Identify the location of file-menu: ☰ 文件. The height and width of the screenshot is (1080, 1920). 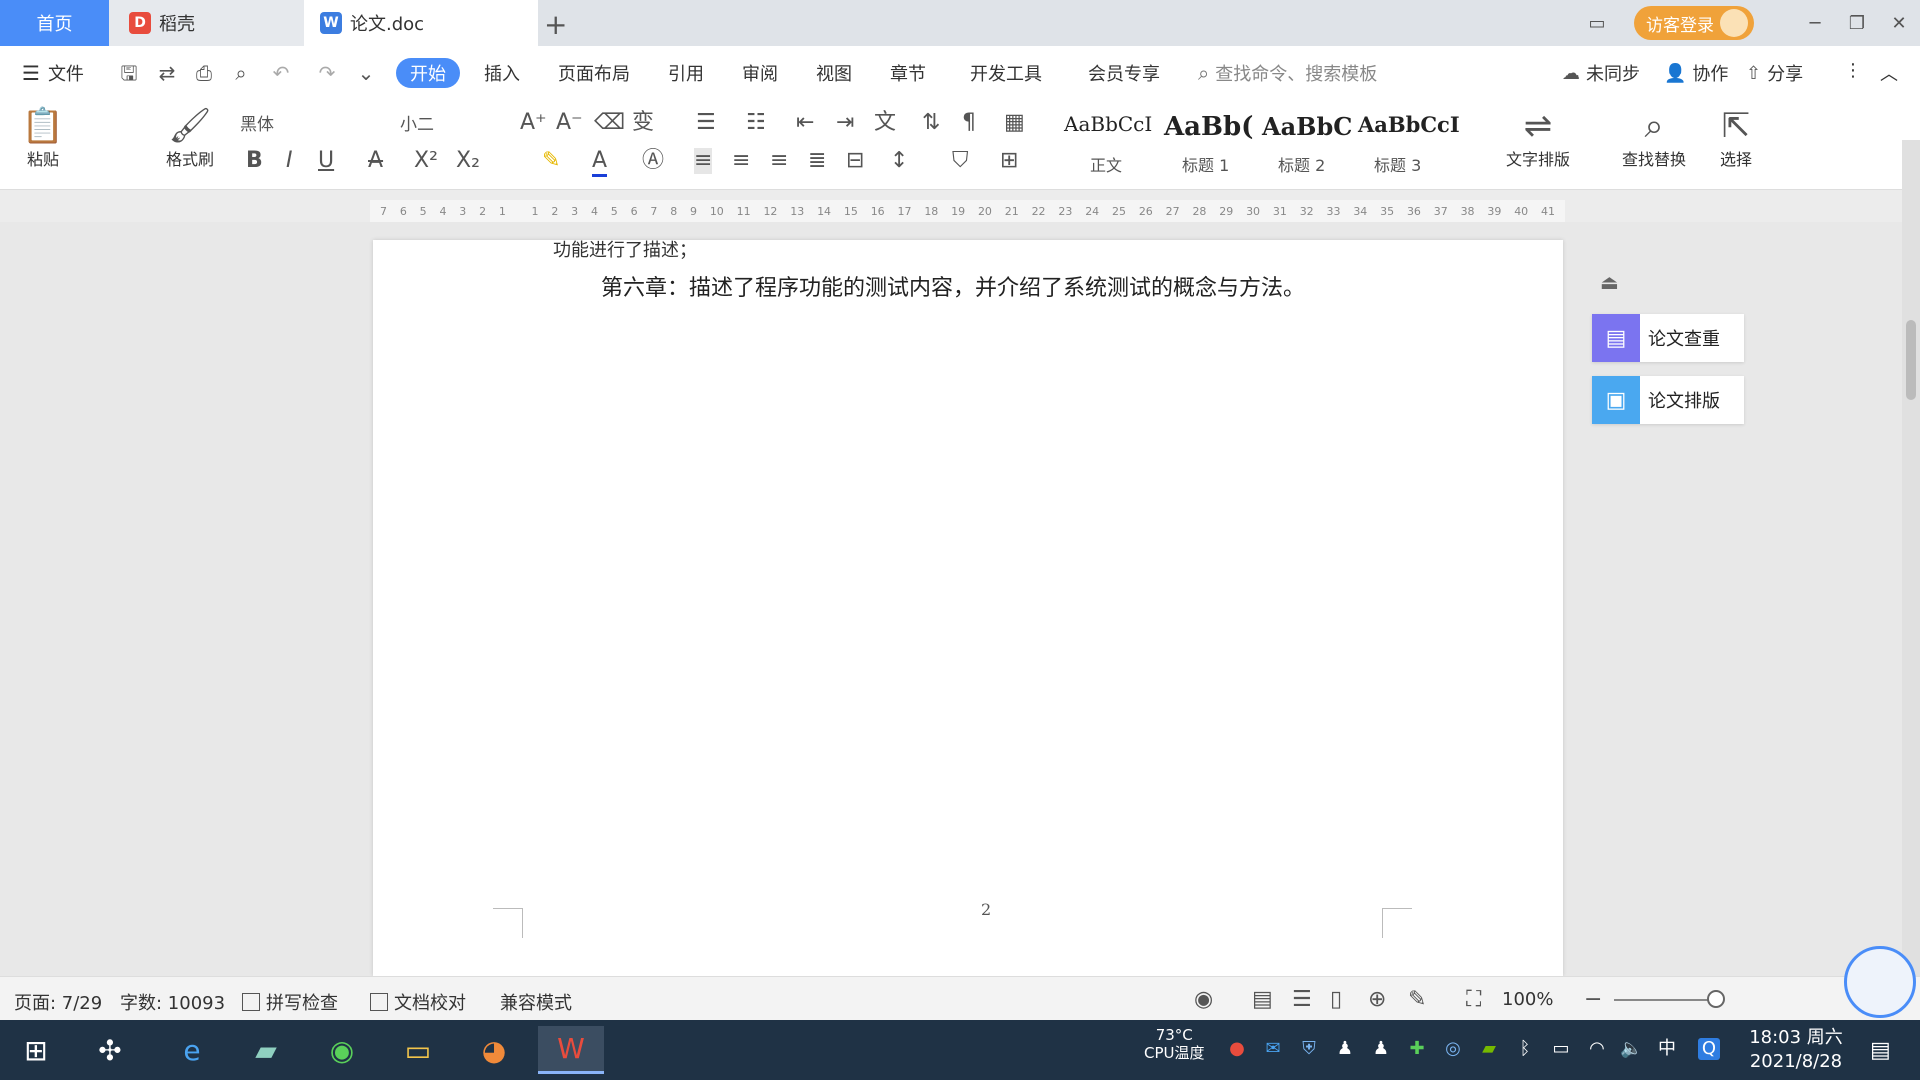
(53, 73).